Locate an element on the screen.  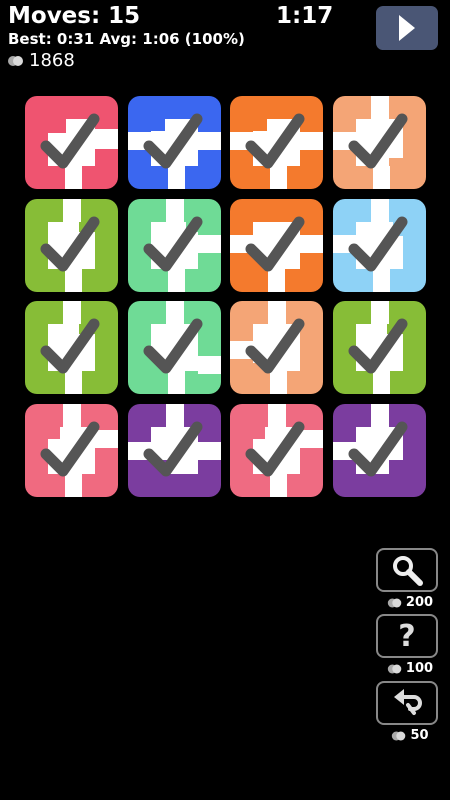
magnifier-button is located at coordinates (407, 570).